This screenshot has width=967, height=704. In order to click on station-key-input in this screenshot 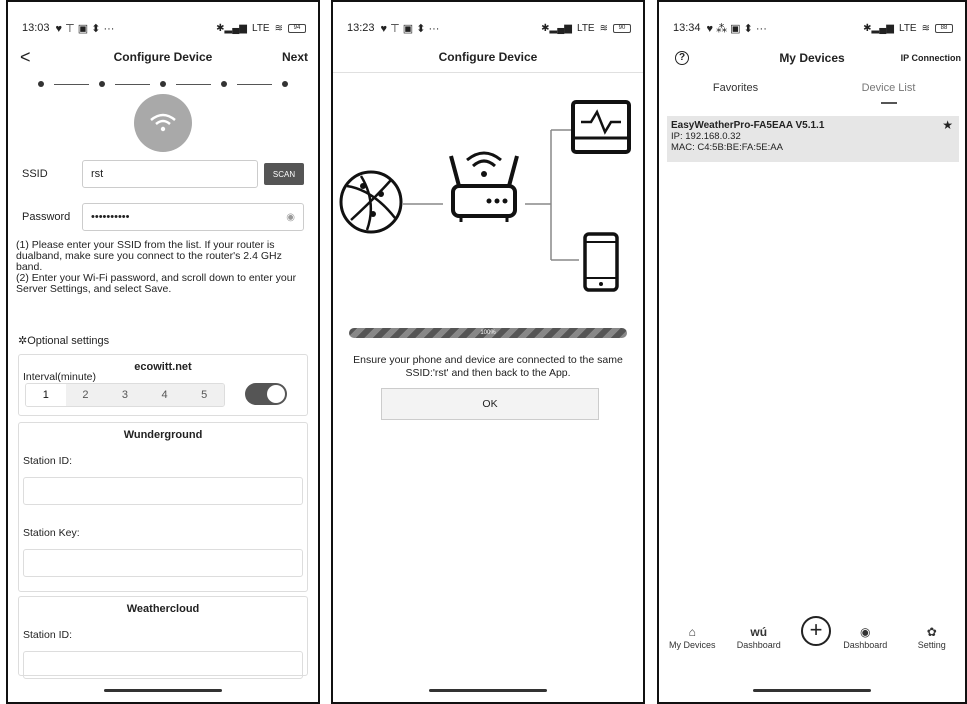, I will do `click(163, 563)`.